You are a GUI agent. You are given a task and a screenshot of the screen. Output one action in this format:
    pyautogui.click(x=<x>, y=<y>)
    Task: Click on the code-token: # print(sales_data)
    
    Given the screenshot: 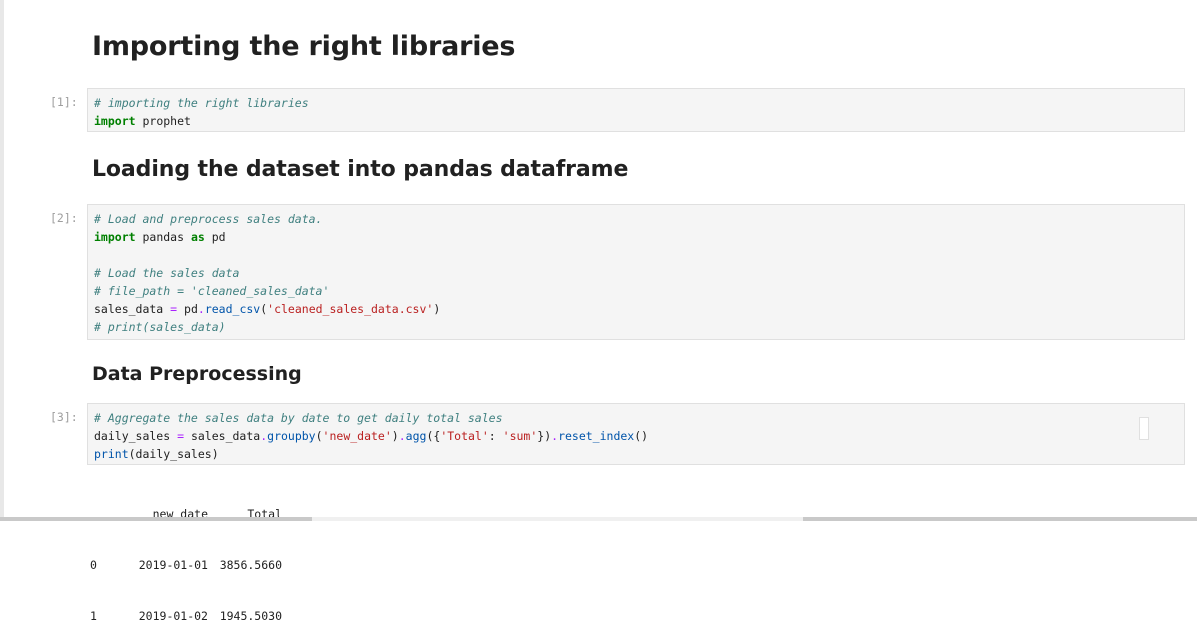 What is the action you would take?
    pyautogui.click(x=160, y=327)
    